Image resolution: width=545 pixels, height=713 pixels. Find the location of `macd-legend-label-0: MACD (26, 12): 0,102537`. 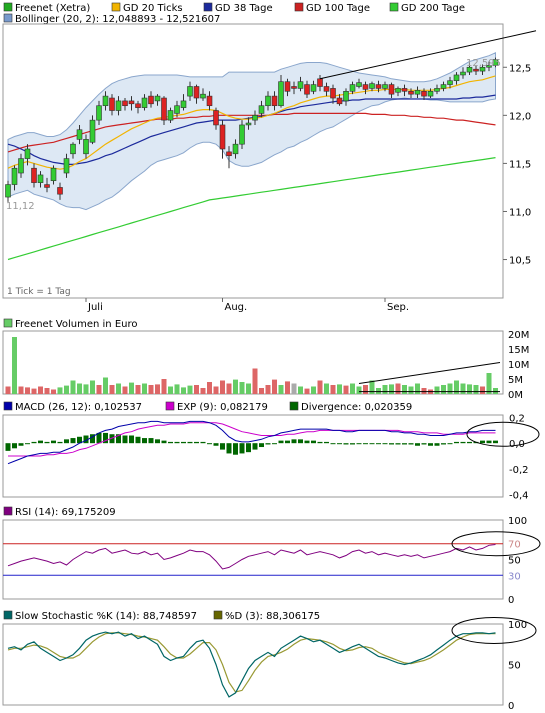

macd-legend-label-0: MACD (26, 12): 0,102537 is located at coordinates (78, 407).